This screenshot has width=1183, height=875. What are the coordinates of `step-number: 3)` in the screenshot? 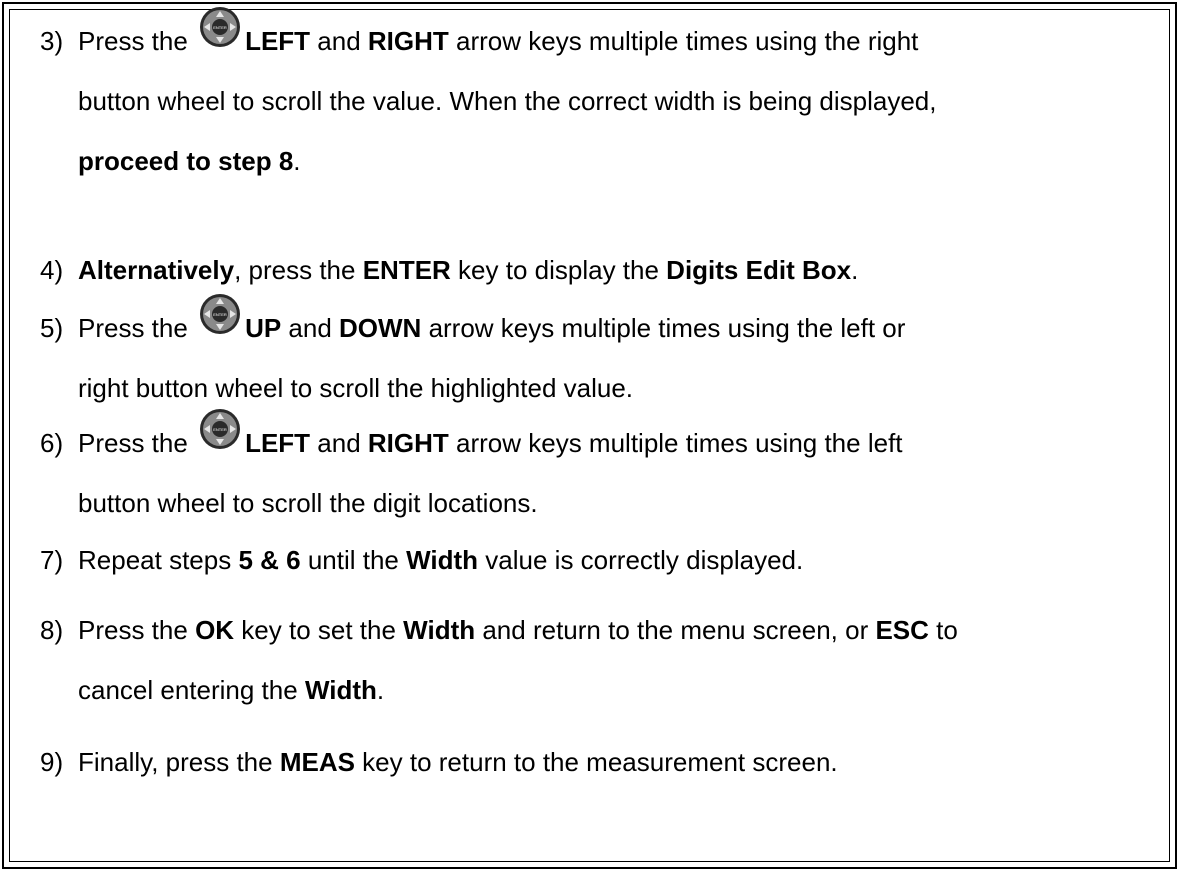 It's located at (52, 41).